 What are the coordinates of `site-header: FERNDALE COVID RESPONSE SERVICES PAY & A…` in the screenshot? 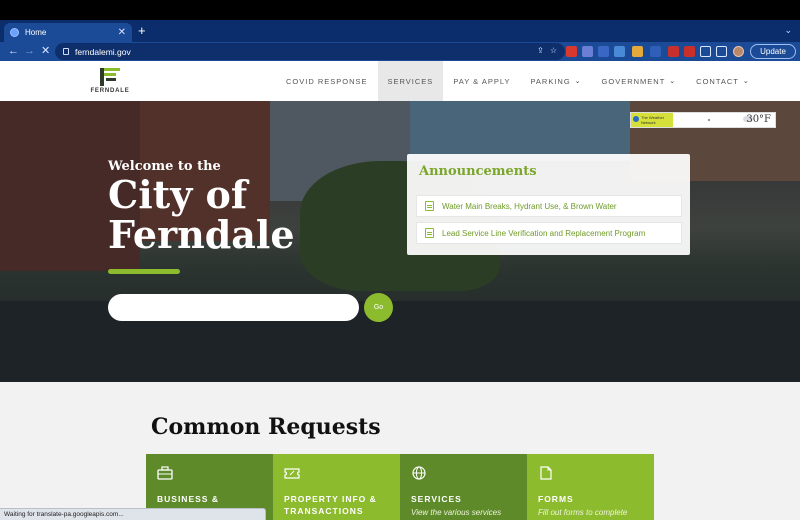 It's located at (400, 81).